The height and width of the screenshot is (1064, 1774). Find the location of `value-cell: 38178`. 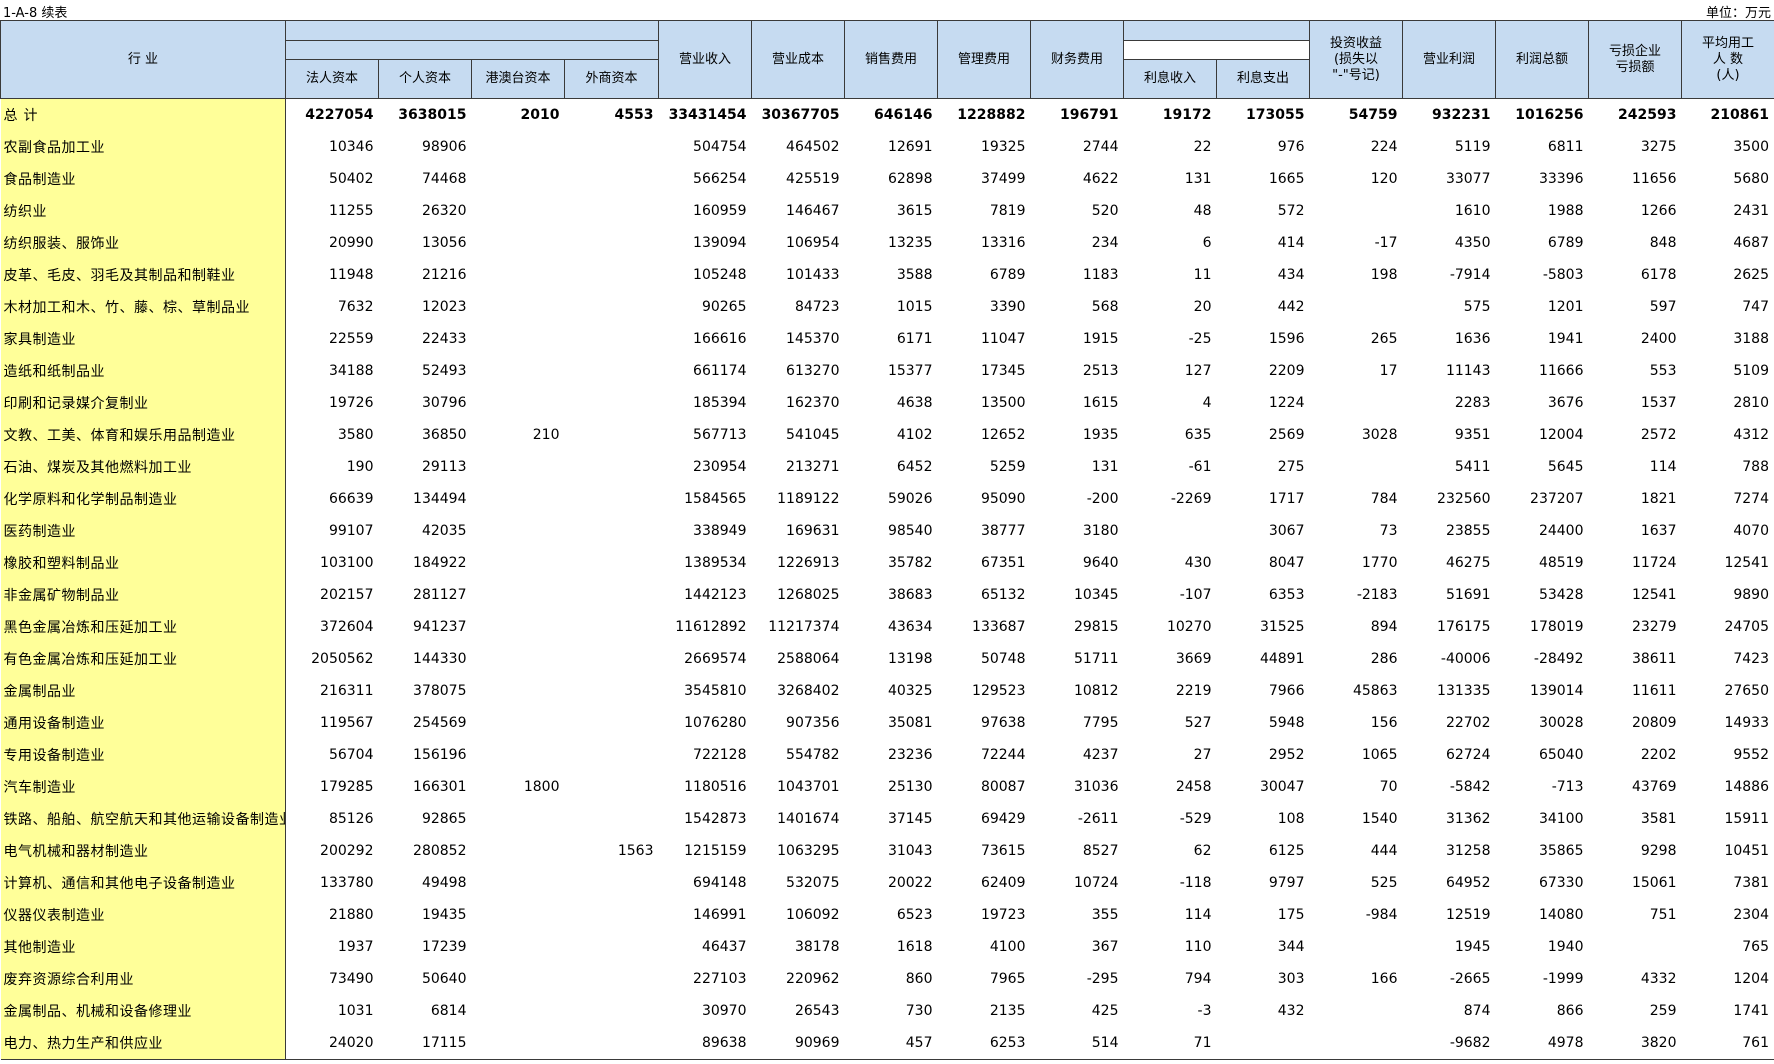

value-cell: 38178 is located at coordinates (817, 947).